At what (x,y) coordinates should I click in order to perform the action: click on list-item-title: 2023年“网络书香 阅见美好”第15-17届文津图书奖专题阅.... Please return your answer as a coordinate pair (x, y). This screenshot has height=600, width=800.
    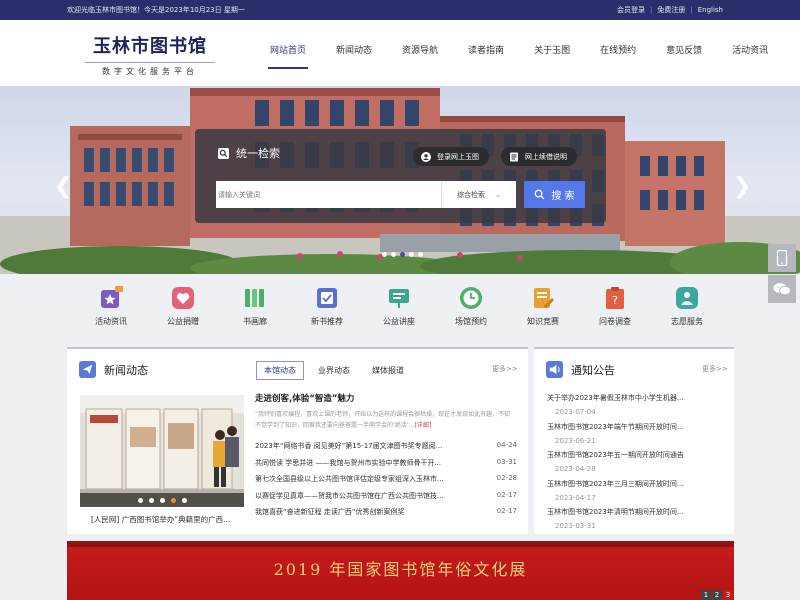
    Looking at the image, I should click on (349, 446).